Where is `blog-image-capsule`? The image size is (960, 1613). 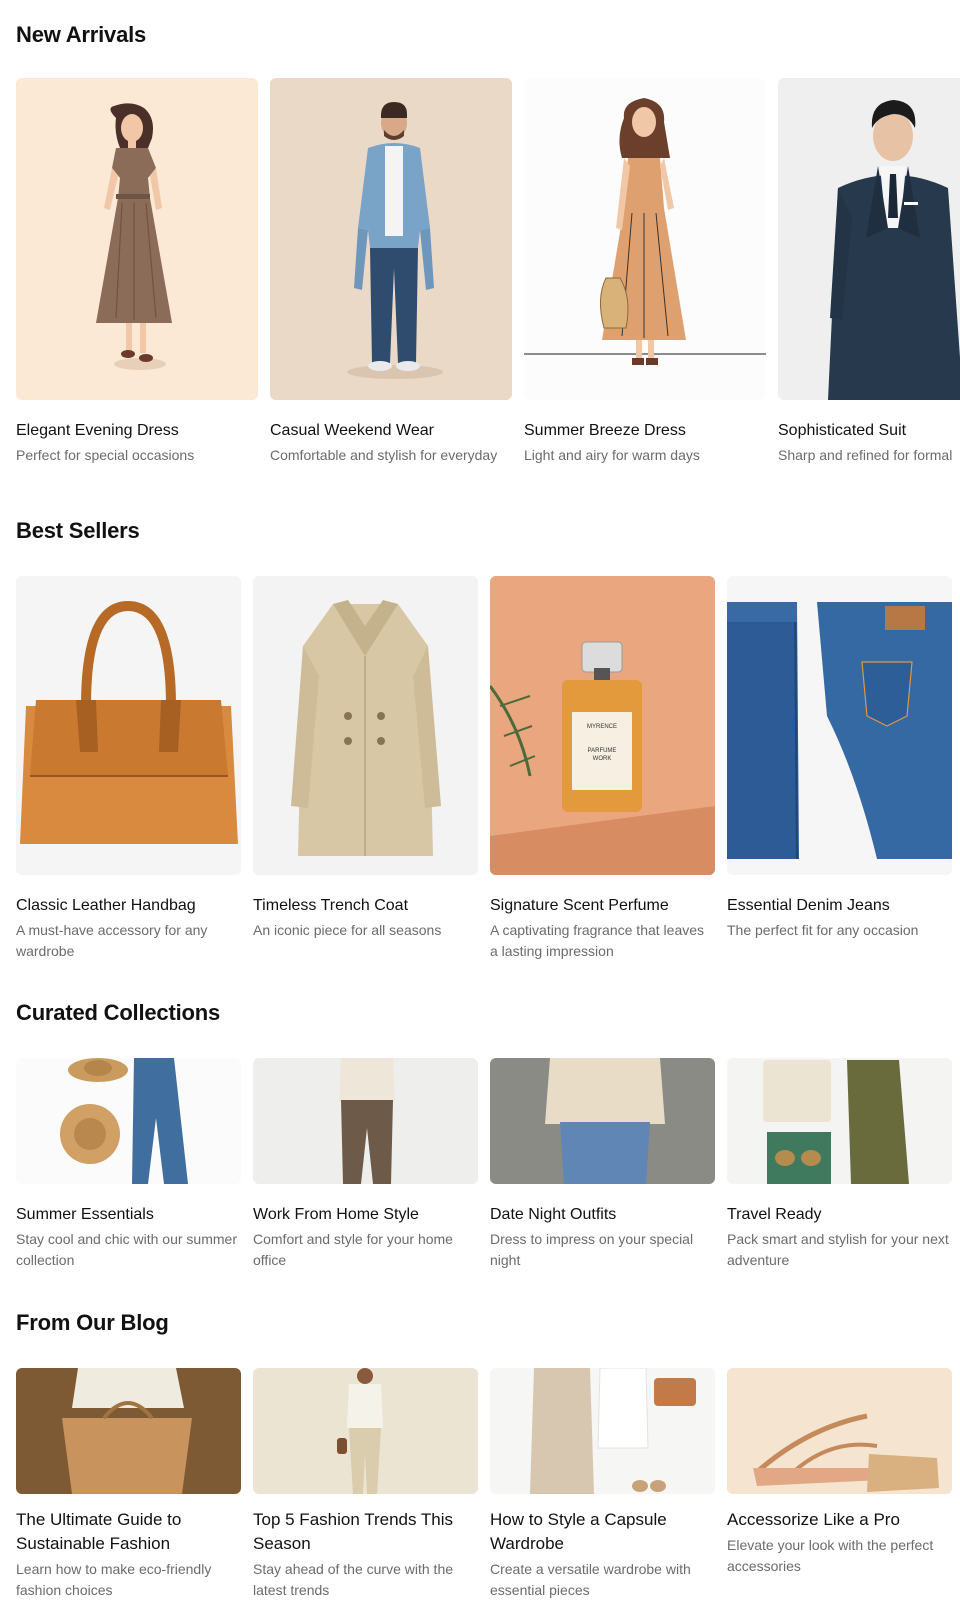 blog-image-capsule is located at coordinates (602, 1431).